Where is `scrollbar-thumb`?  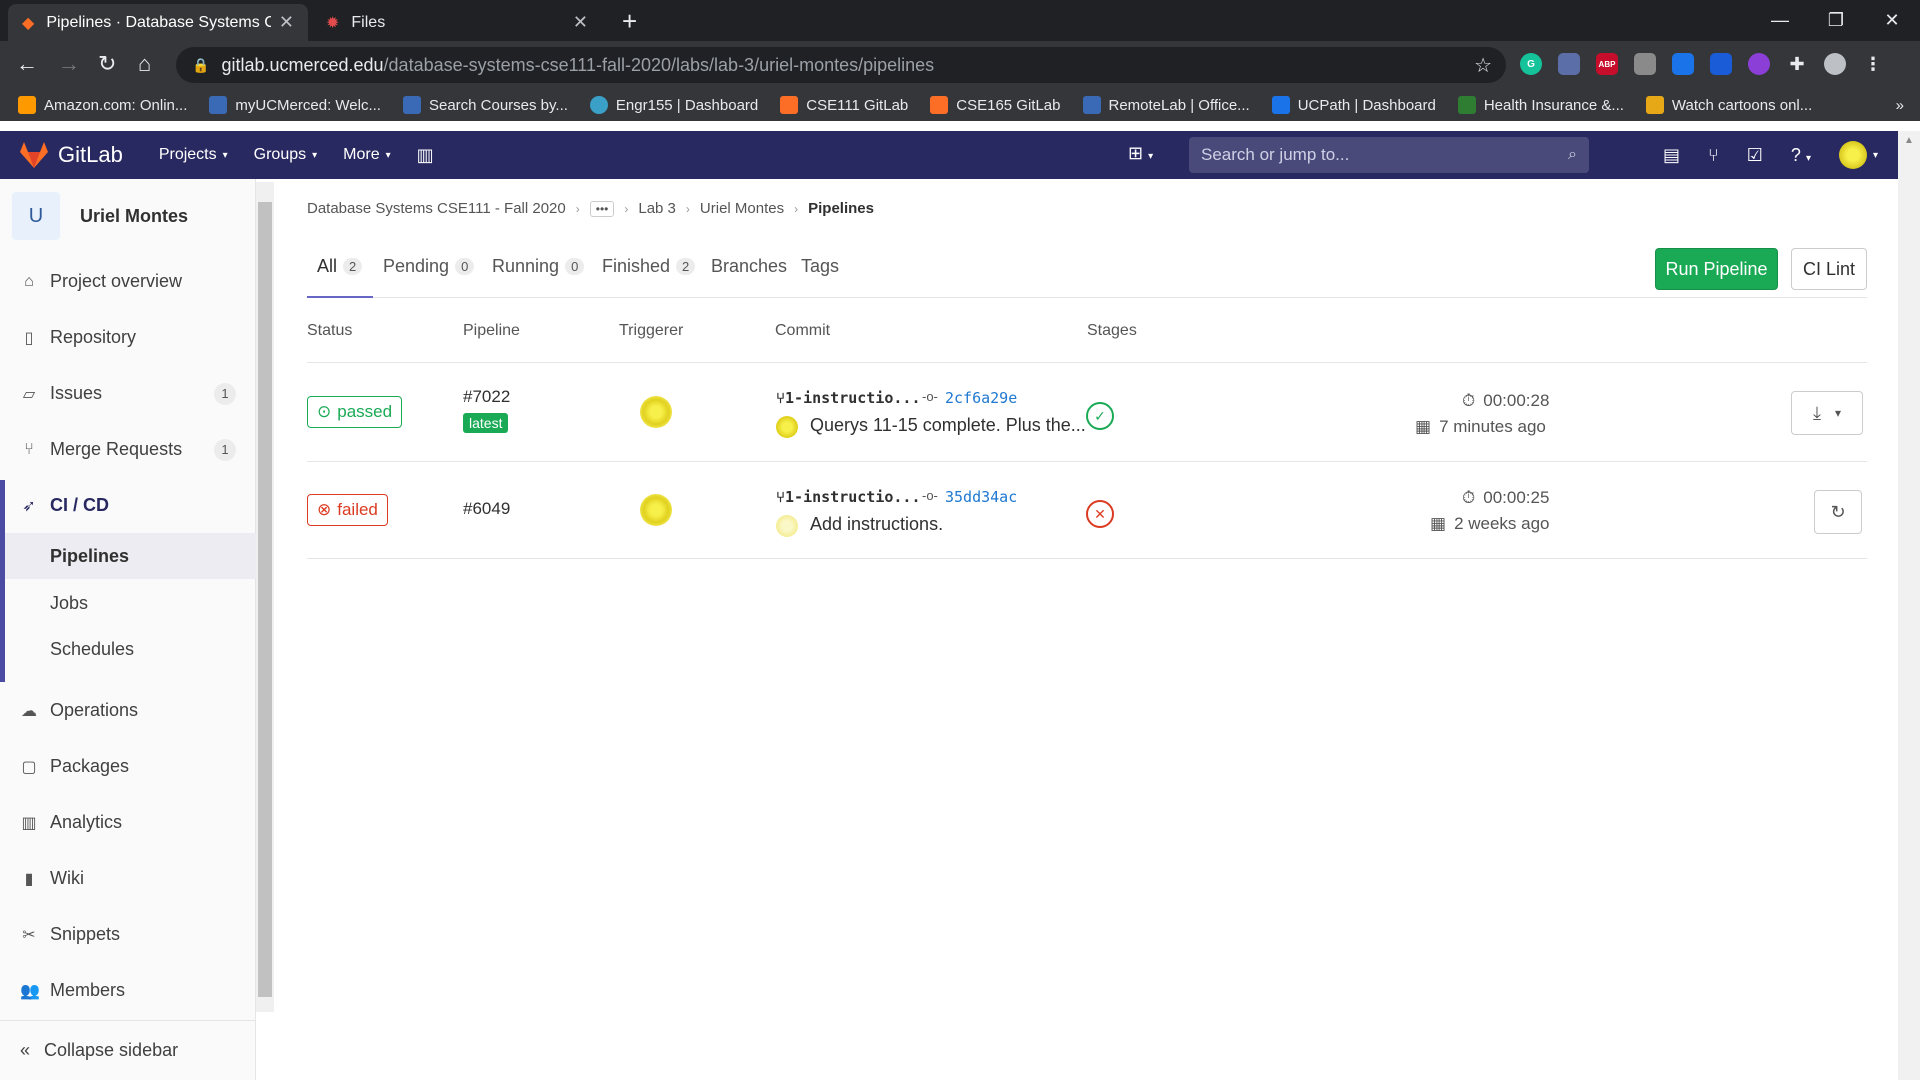 scrollbar-thumb is located at coordinates (265, 599).